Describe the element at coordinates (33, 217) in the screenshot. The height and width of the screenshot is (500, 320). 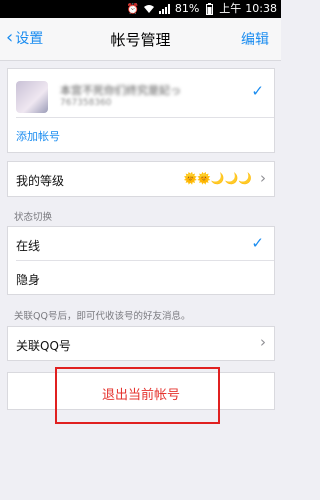
I see `status-switch-header: 状态切换` at that location.